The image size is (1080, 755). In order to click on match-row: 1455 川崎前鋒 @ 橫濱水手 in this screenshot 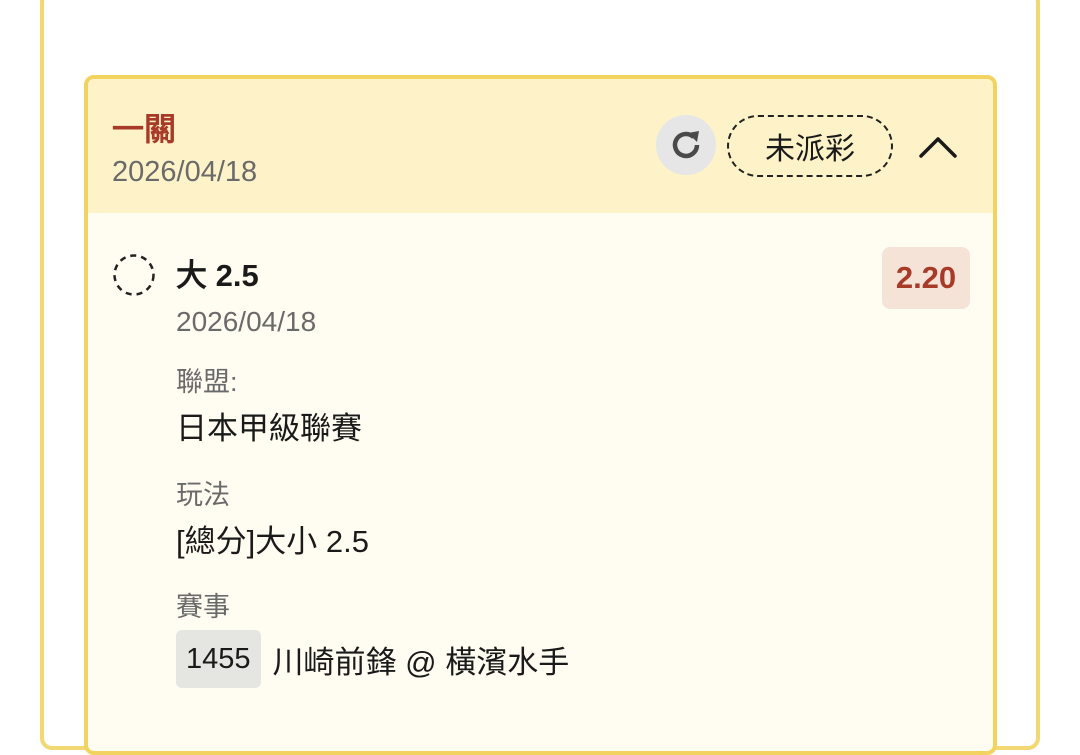, I will do `click(372, 659)`.